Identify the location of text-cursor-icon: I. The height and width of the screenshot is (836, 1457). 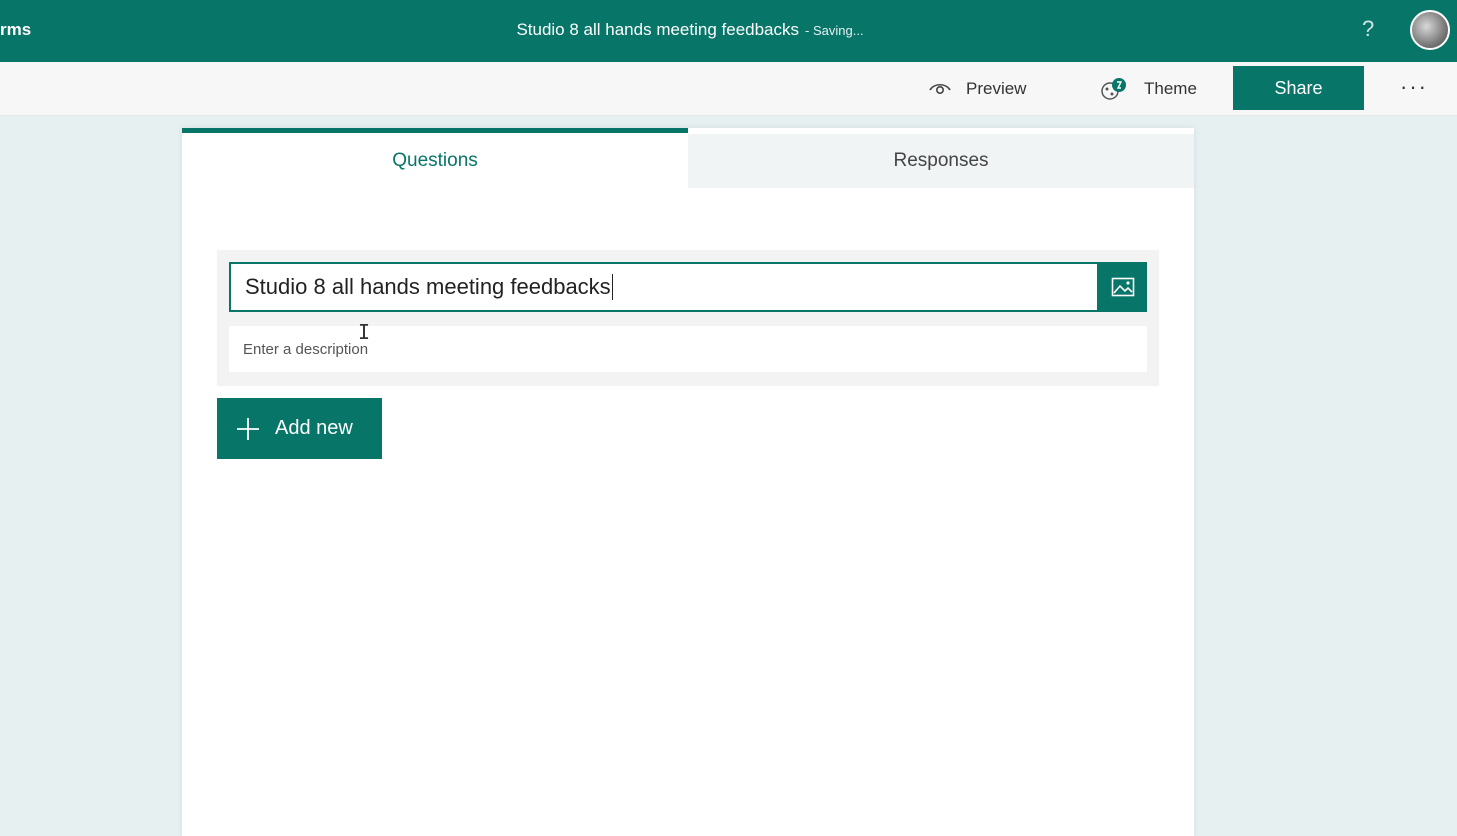
(364, 332).